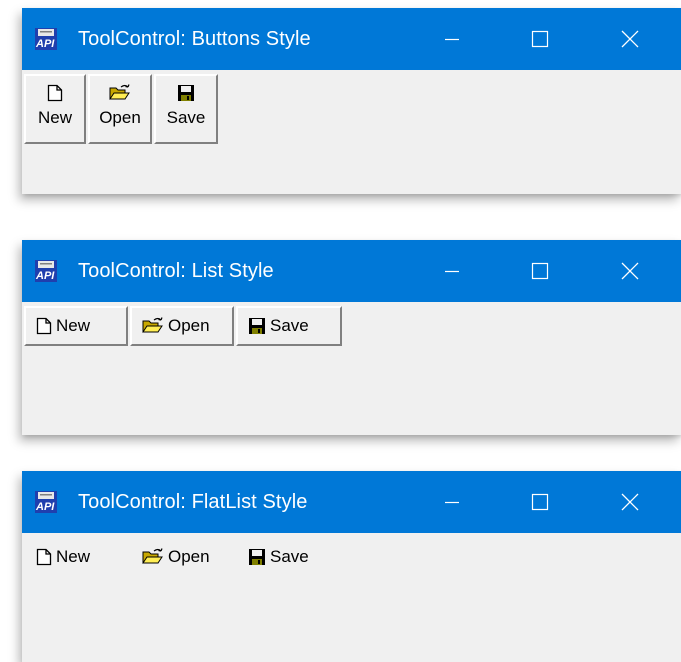  I want to click on window-title: ToolControl: Buttons Style, so click(194, 39).